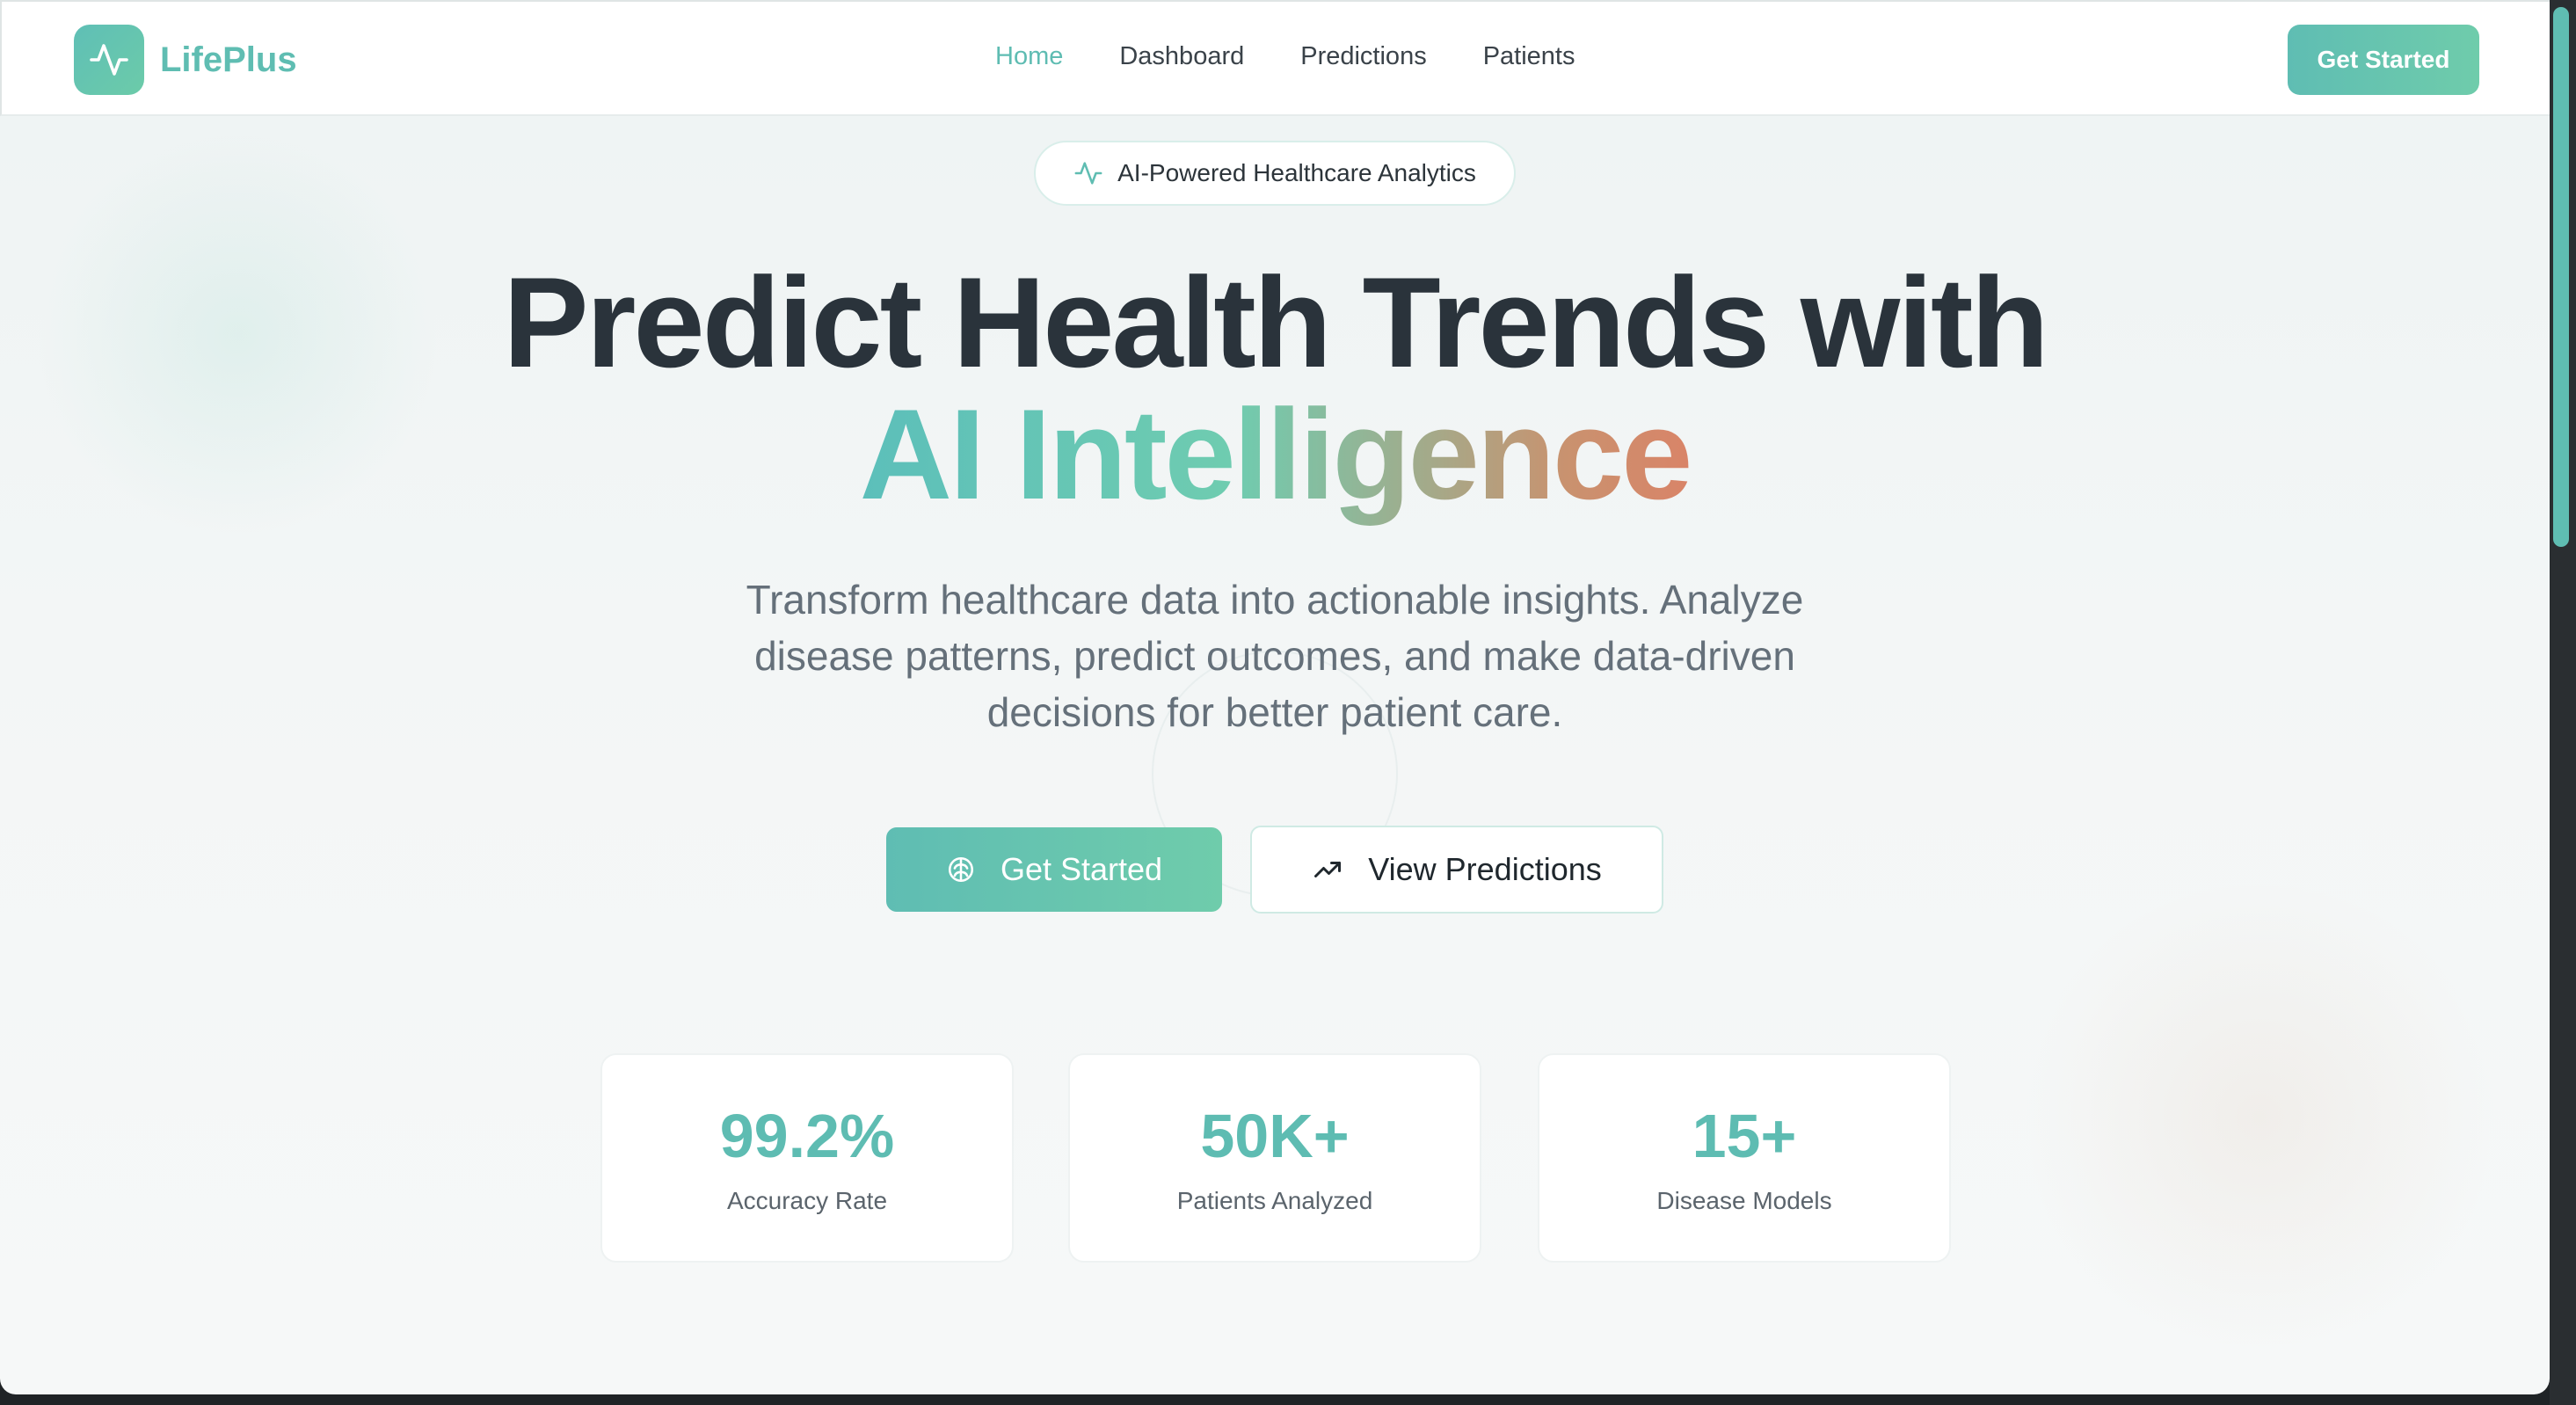 This screenshot has width=2576, height=1405. I want to click on view-predictions-label: View Predictions, so click(1485, 869).